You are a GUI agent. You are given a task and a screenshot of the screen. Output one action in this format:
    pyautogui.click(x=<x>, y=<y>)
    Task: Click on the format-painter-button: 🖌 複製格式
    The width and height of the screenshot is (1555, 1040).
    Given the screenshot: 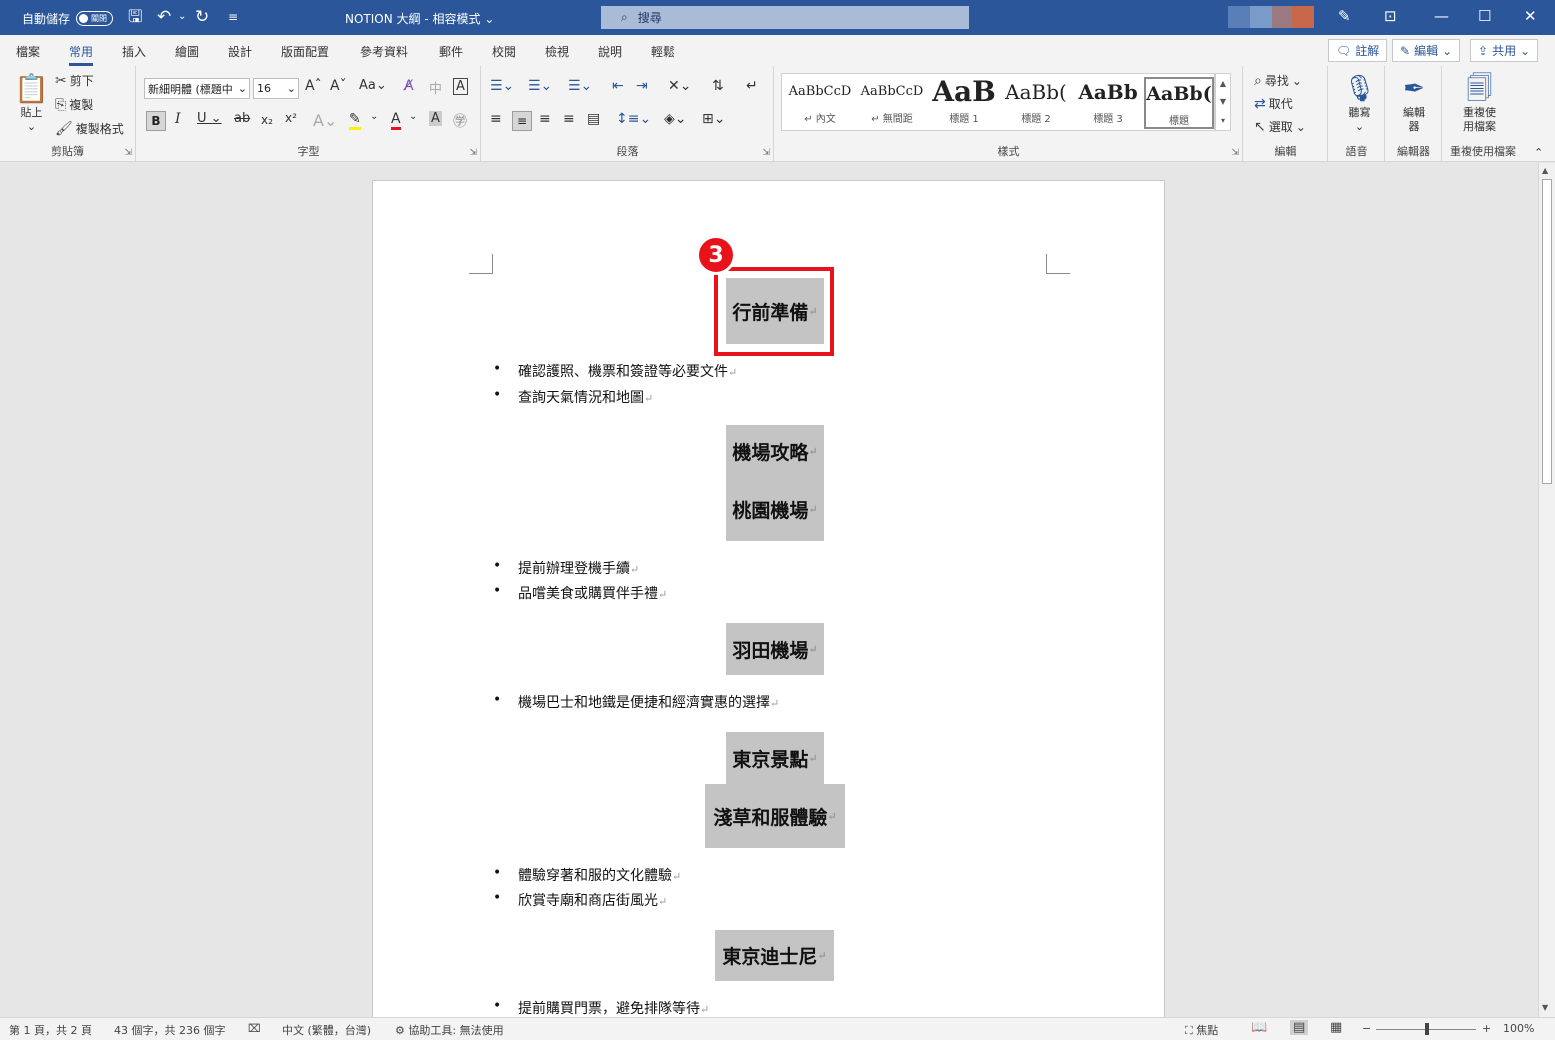 What is the action you would take?
    pyautogui.click(x=89, y=128)
    